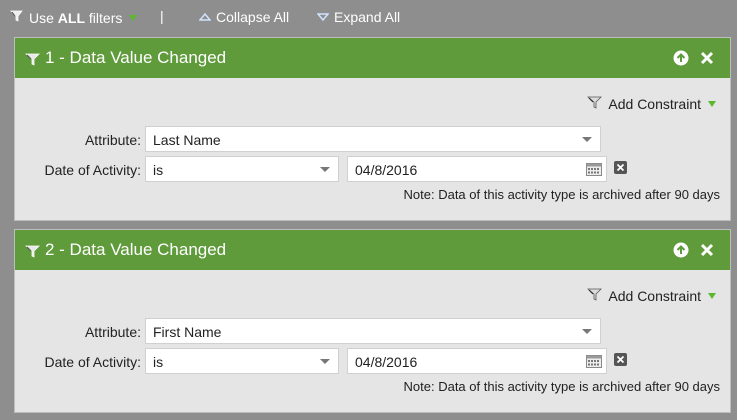 This screenshot has height=420, width=737. Describe the element at coordinates (253, 17) in the screenshot. I see `collapse-all-label: Collapse All` at that location.